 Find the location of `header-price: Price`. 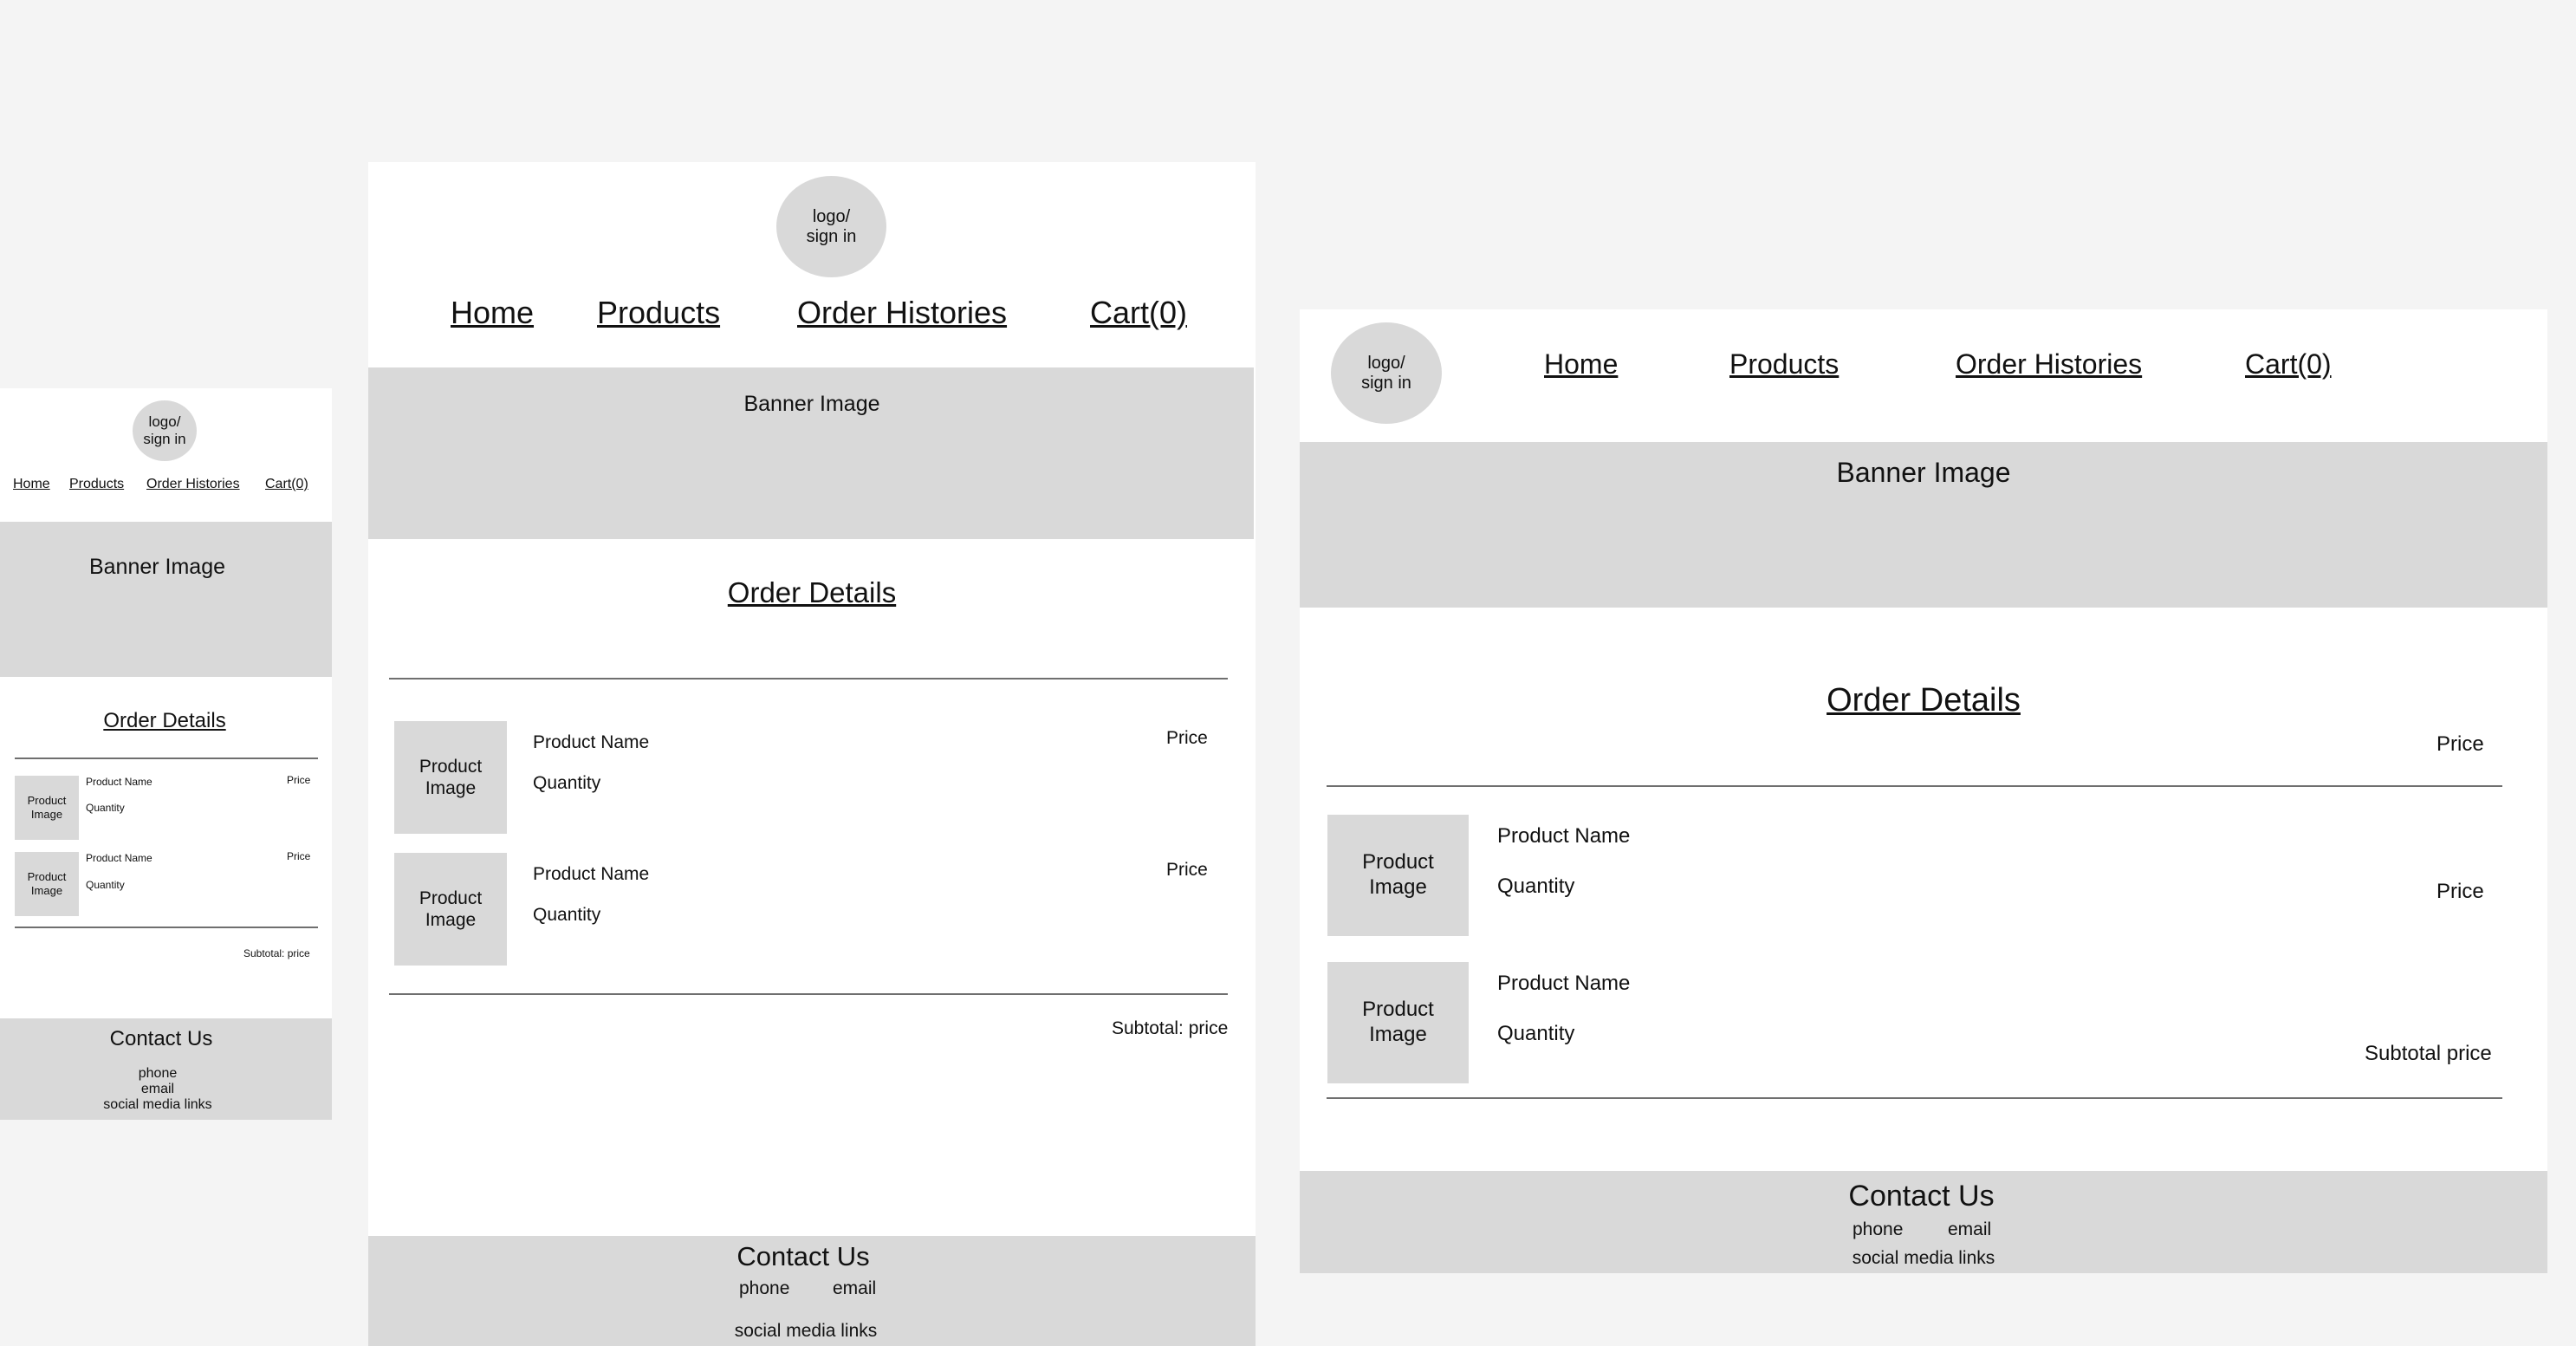

header-price: Price is located at coordinates (2460, 744).